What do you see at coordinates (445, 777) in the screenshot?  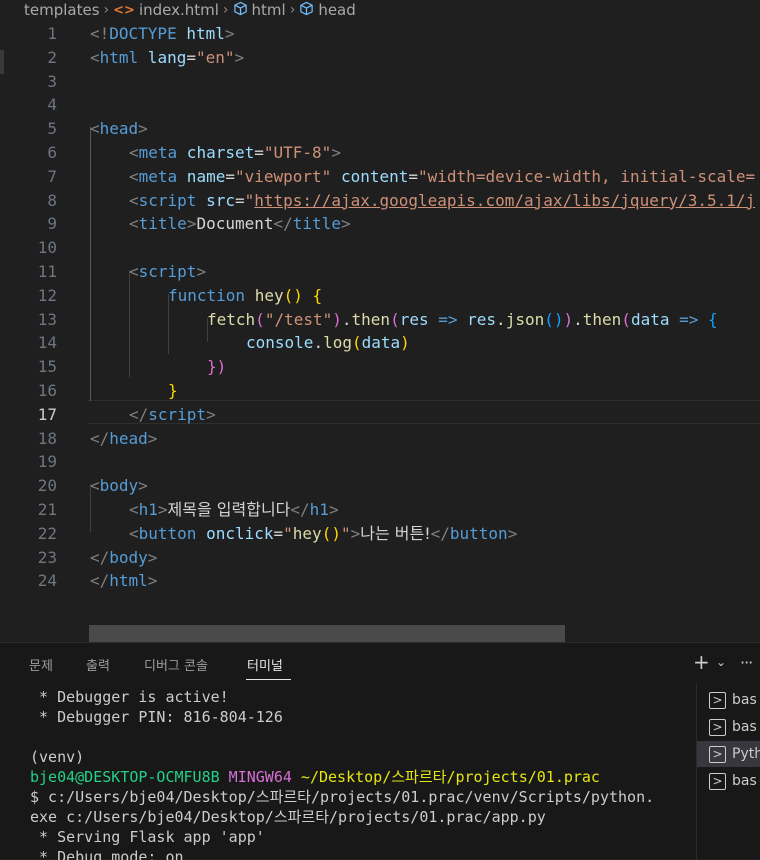 I see `prompt-path: ~/Desktop/스파르타/projects/01.prac` at bounding box center [445, 777].